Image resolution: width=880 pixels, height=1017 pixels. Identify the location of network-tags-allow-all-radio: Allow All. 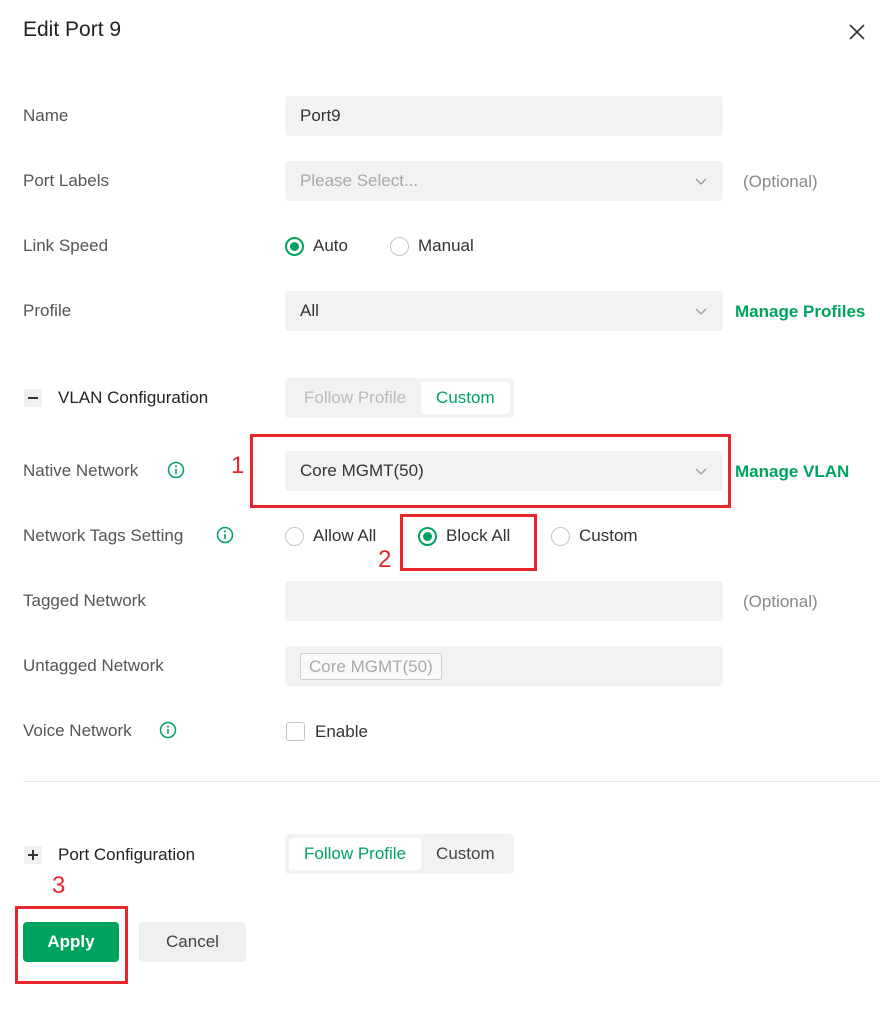
(330, 536).